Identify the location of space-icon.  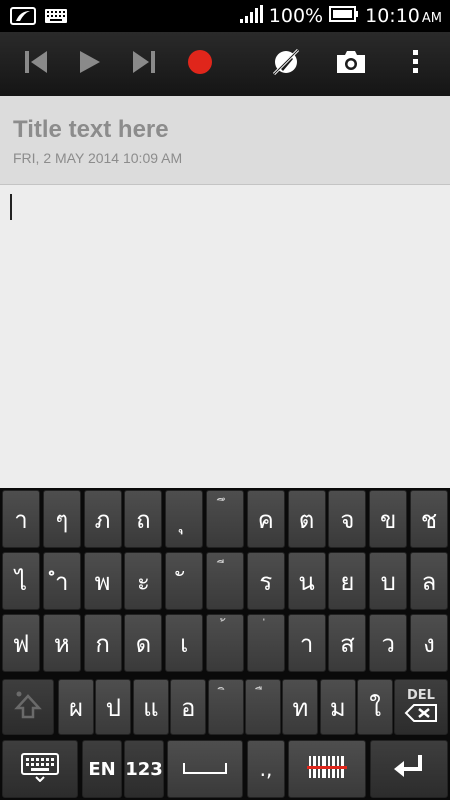
(205, 769).